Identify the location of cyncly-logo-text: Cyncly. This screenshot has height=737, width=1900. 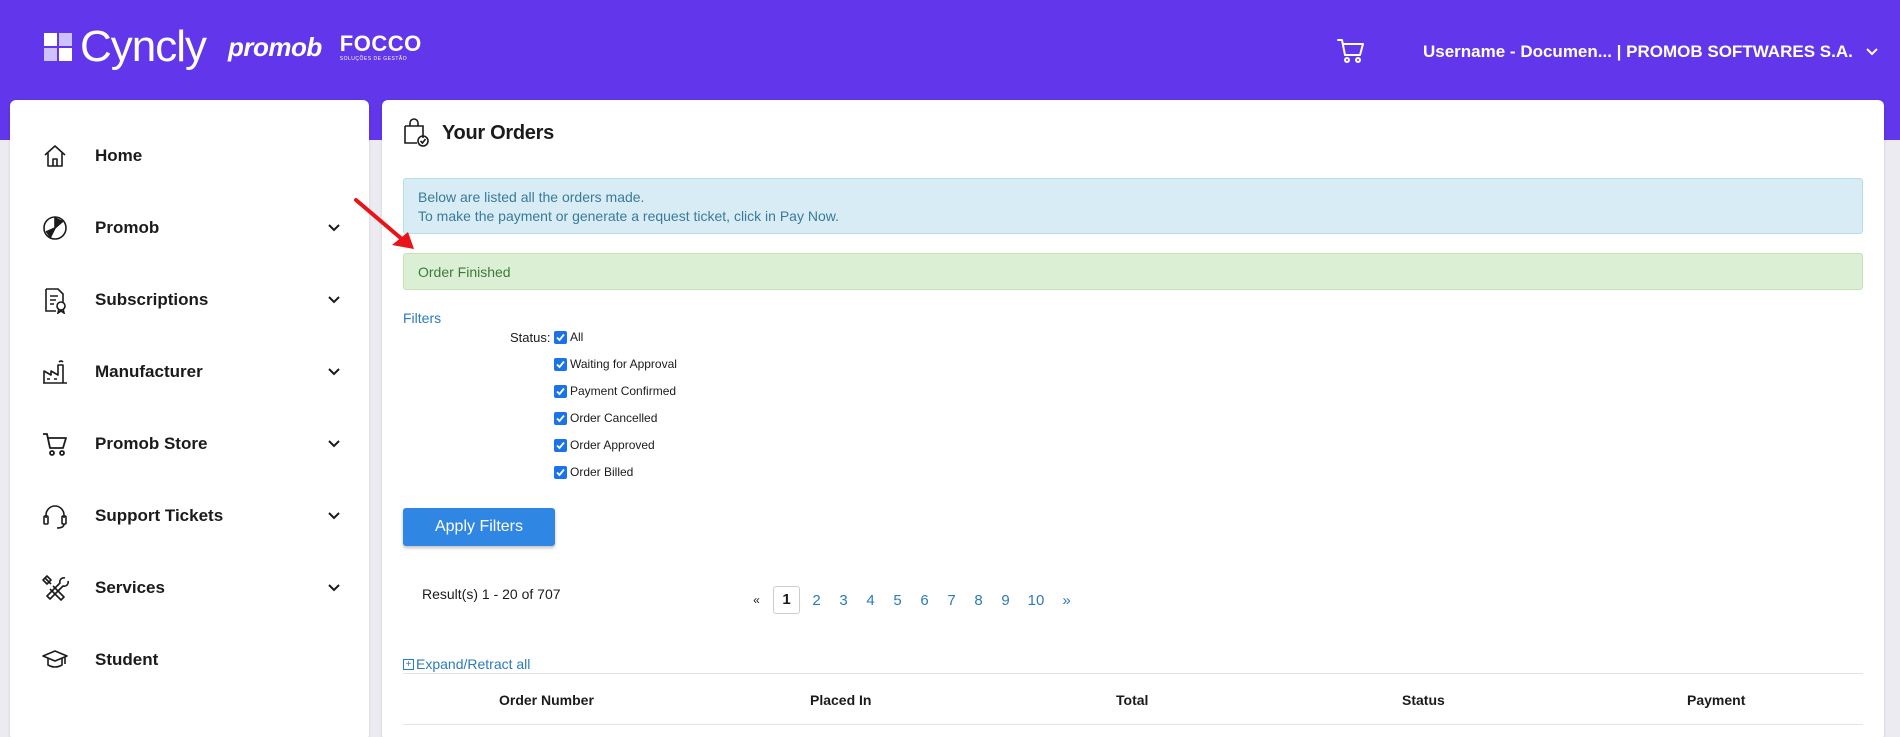
(143, 46).